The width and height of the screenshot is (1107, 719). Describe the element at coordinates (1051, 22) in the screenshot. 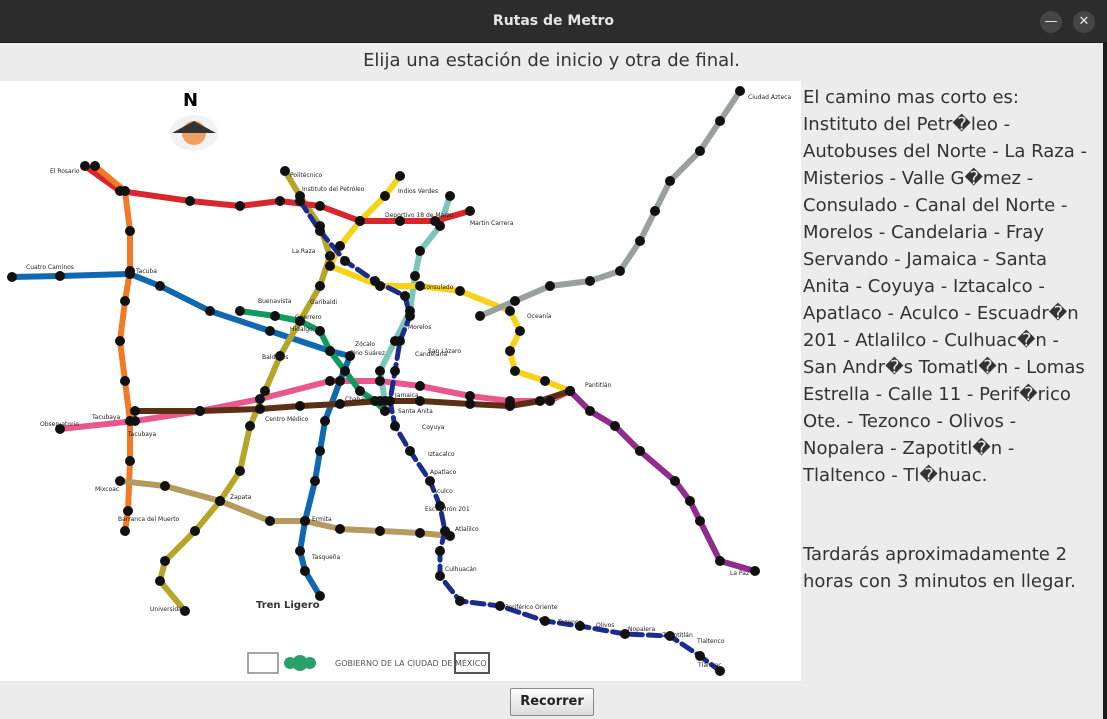

I see `minimize-button: —` at that location.